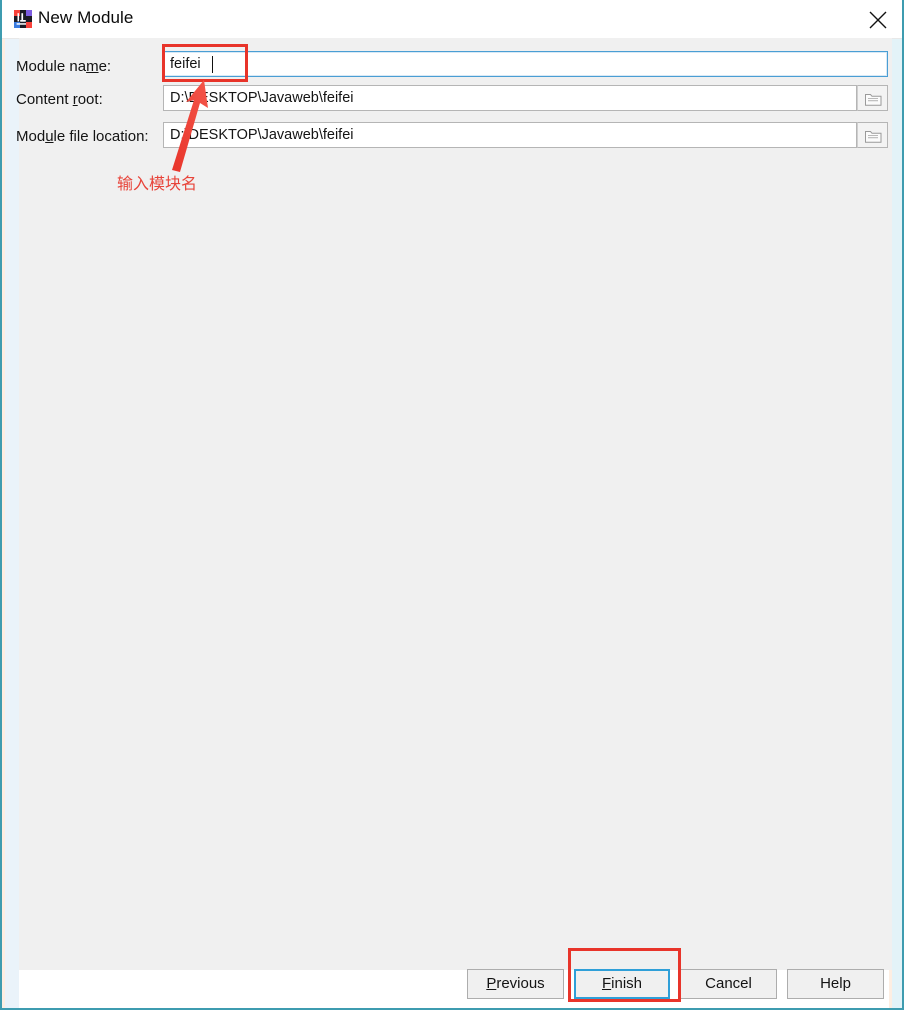 Image resolution: width=904 pixels, height=1010 pixels. I want to click on module-name-value: feifei, so click(185, 64).